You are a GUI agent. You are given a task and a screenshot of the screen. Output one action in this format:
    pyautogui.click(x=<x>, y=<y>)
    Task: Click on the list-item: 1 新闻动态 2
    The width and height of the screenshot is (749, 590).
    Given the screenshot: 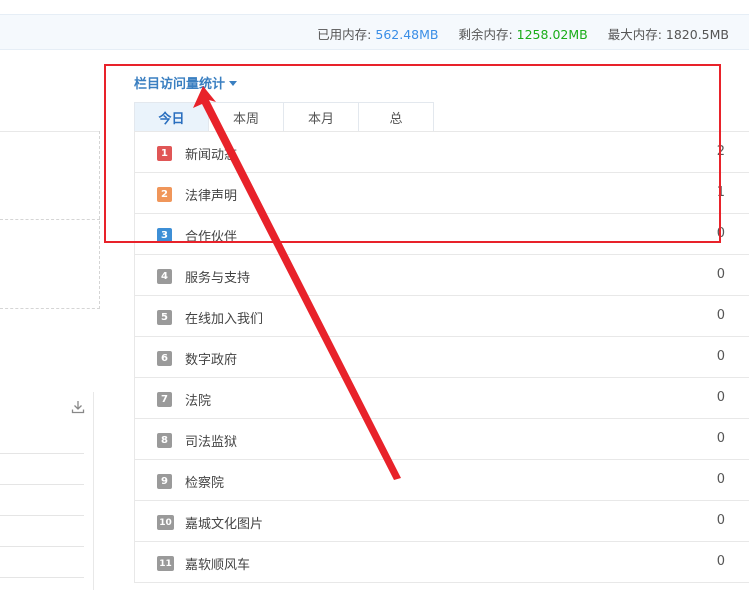 What is the action you would take?
    pyautogui.click(x=442, y=152)
    